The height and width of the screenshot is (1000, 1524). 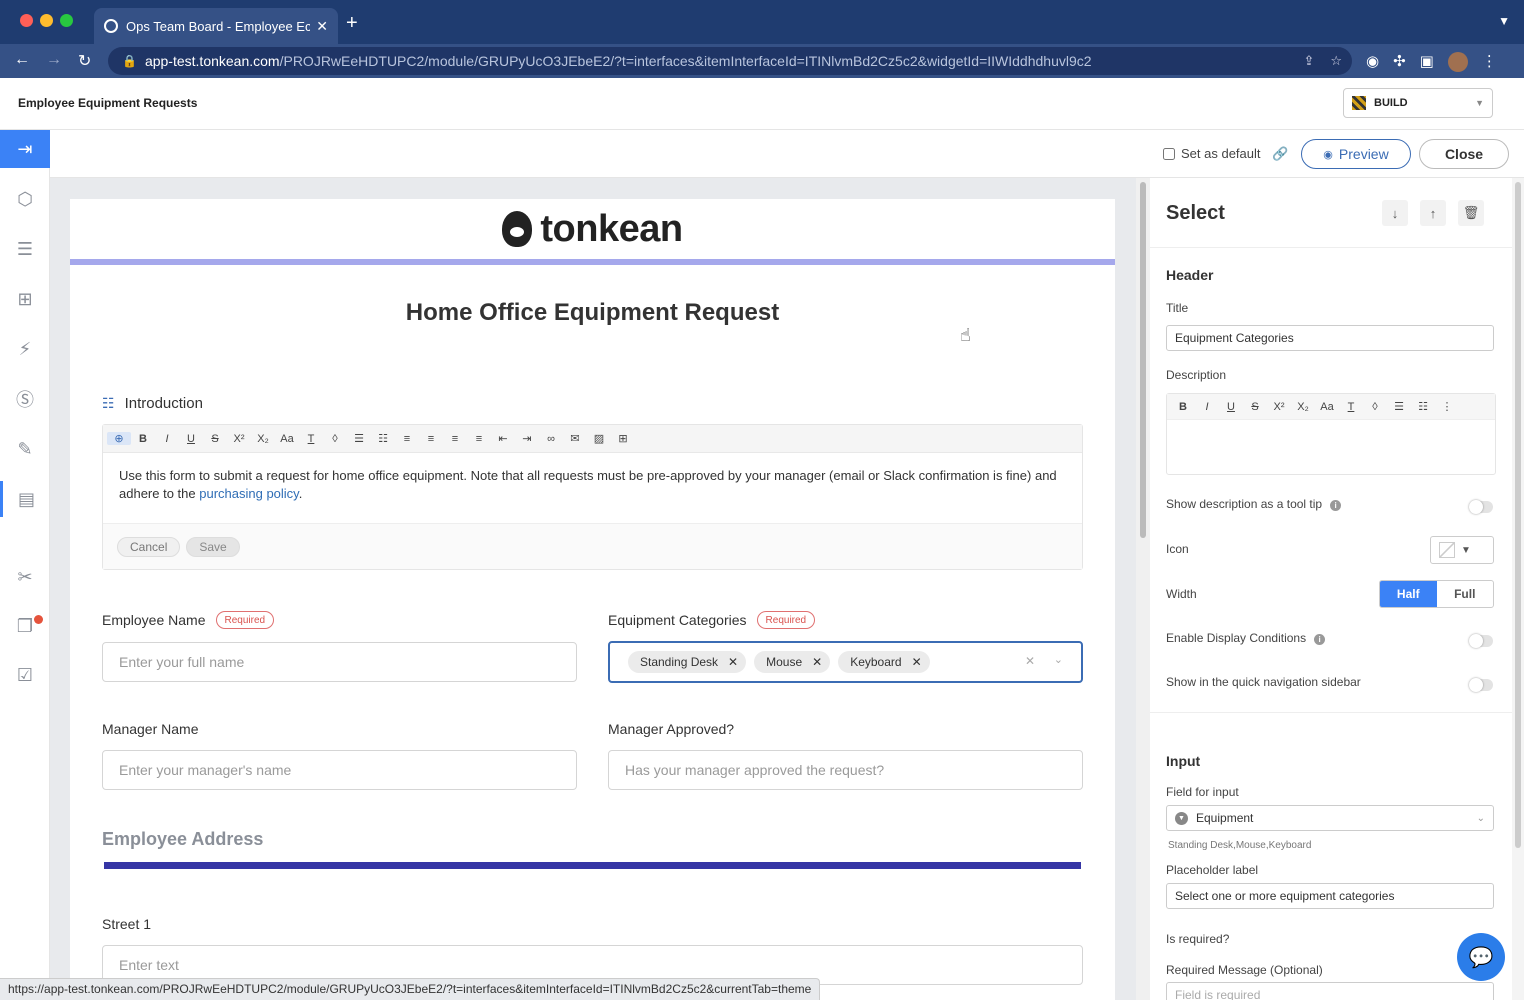 What do you see at coordinates (66, 20) in the screenshot?
I see `window-maximize-button` at bounding box center [66, 20].